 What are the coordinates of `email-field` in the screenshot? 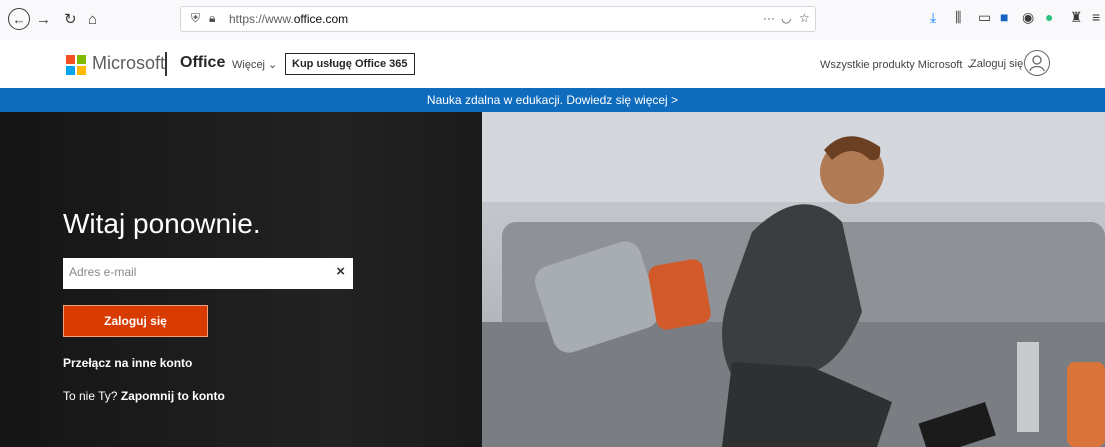 It's located at (194, 272).